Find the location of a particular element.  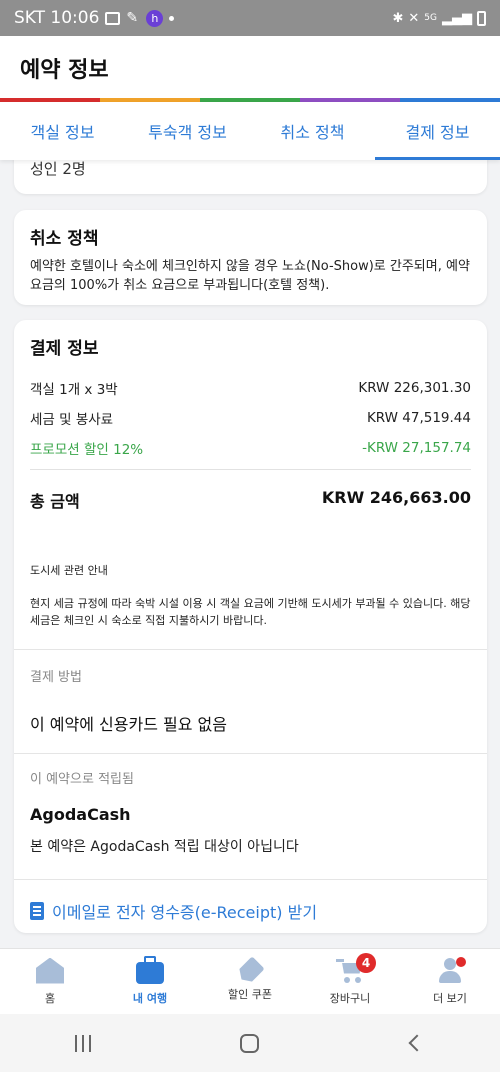

status-bar: SKT 10:06 ✎ h ✱ ✕ 5G ▂▄▆ is located at coordinates (250, 18).